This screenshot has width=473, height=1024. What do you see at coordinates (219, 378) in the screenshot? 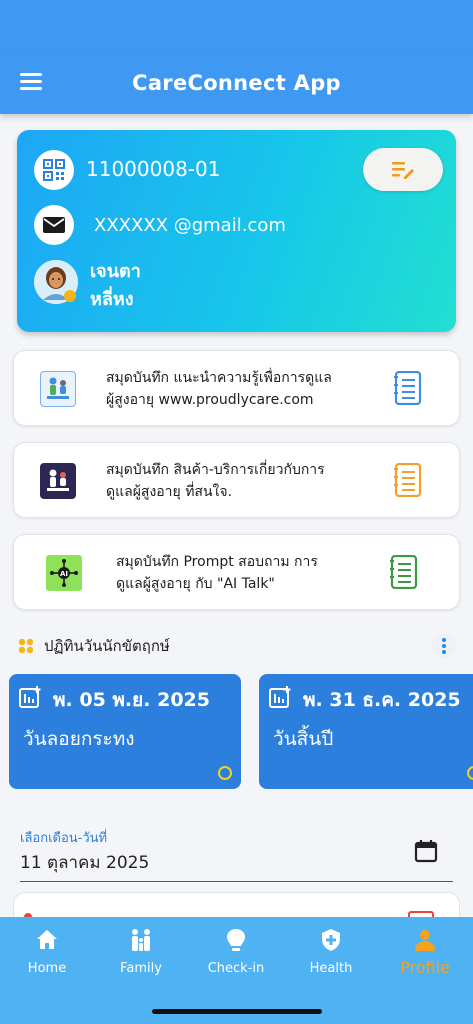
I see `notebook-title-line1: สมุดบันทึก แนะนำความรู้เพื่อการดูแล` at bounding box center [219, 378].